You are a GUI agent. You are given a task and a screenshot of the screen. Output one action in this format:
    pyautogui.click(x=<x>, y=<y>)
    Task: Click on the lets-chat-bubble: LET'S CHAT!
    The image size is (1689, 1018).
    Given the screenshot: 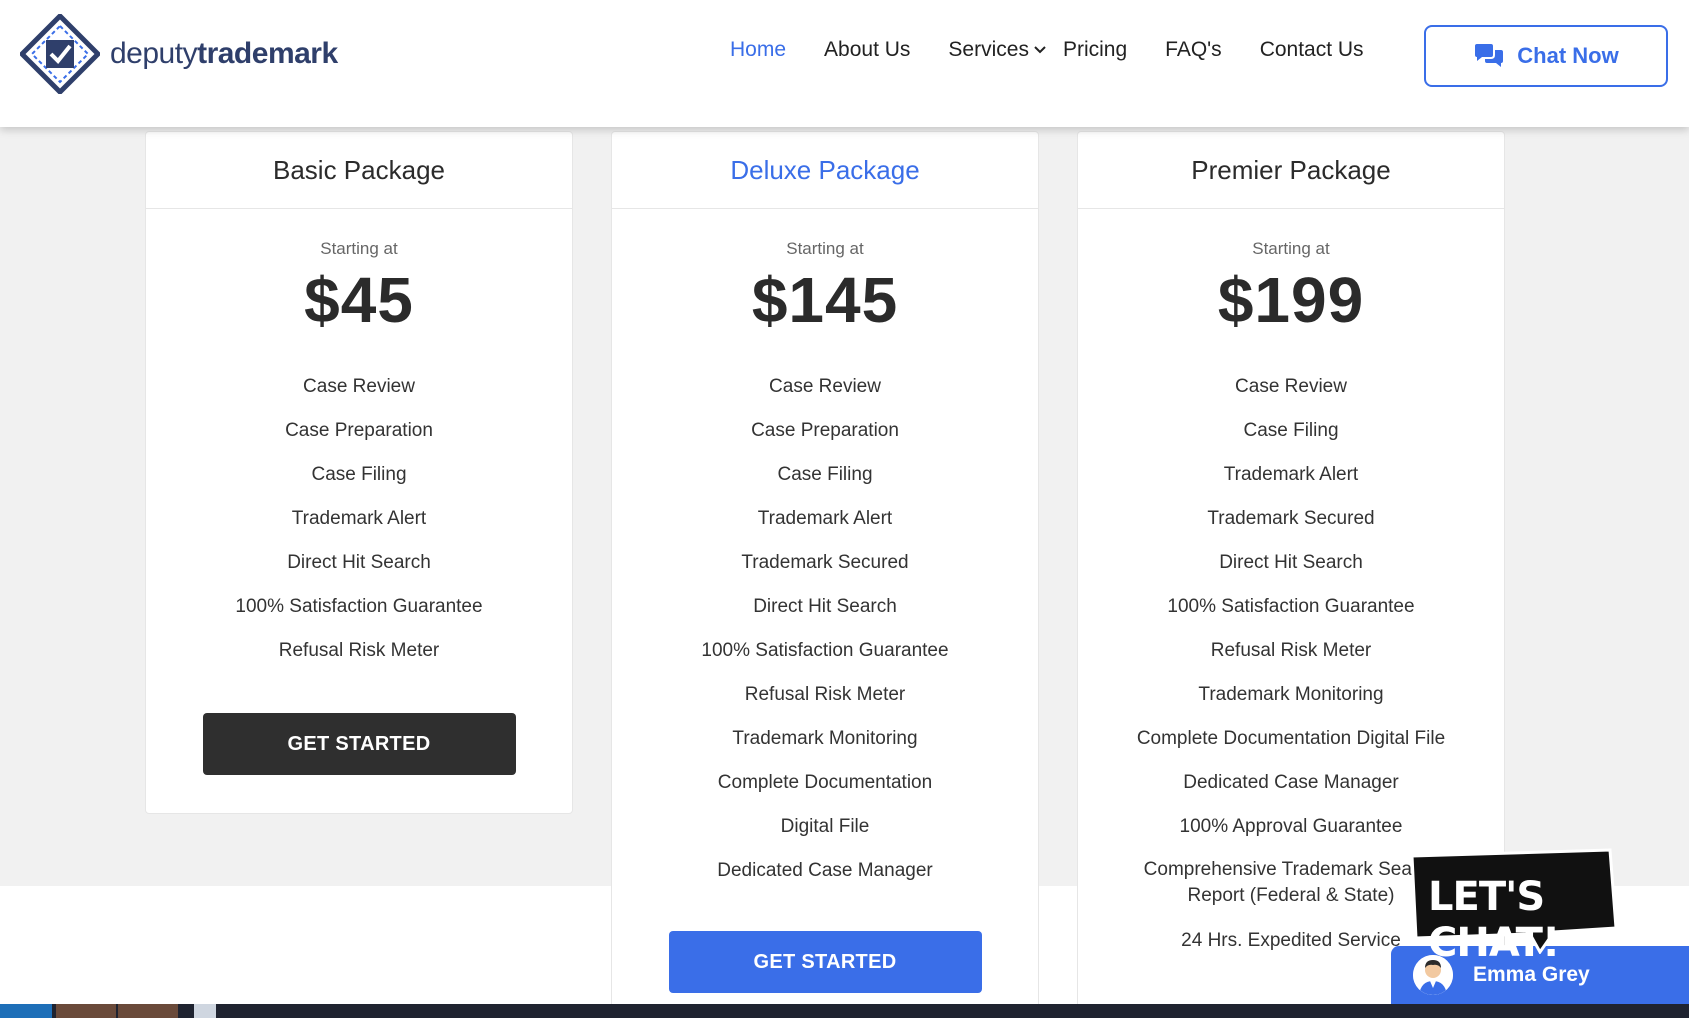 What is the action you would take?
    pyautogui.click(x=1512, y=906)
    